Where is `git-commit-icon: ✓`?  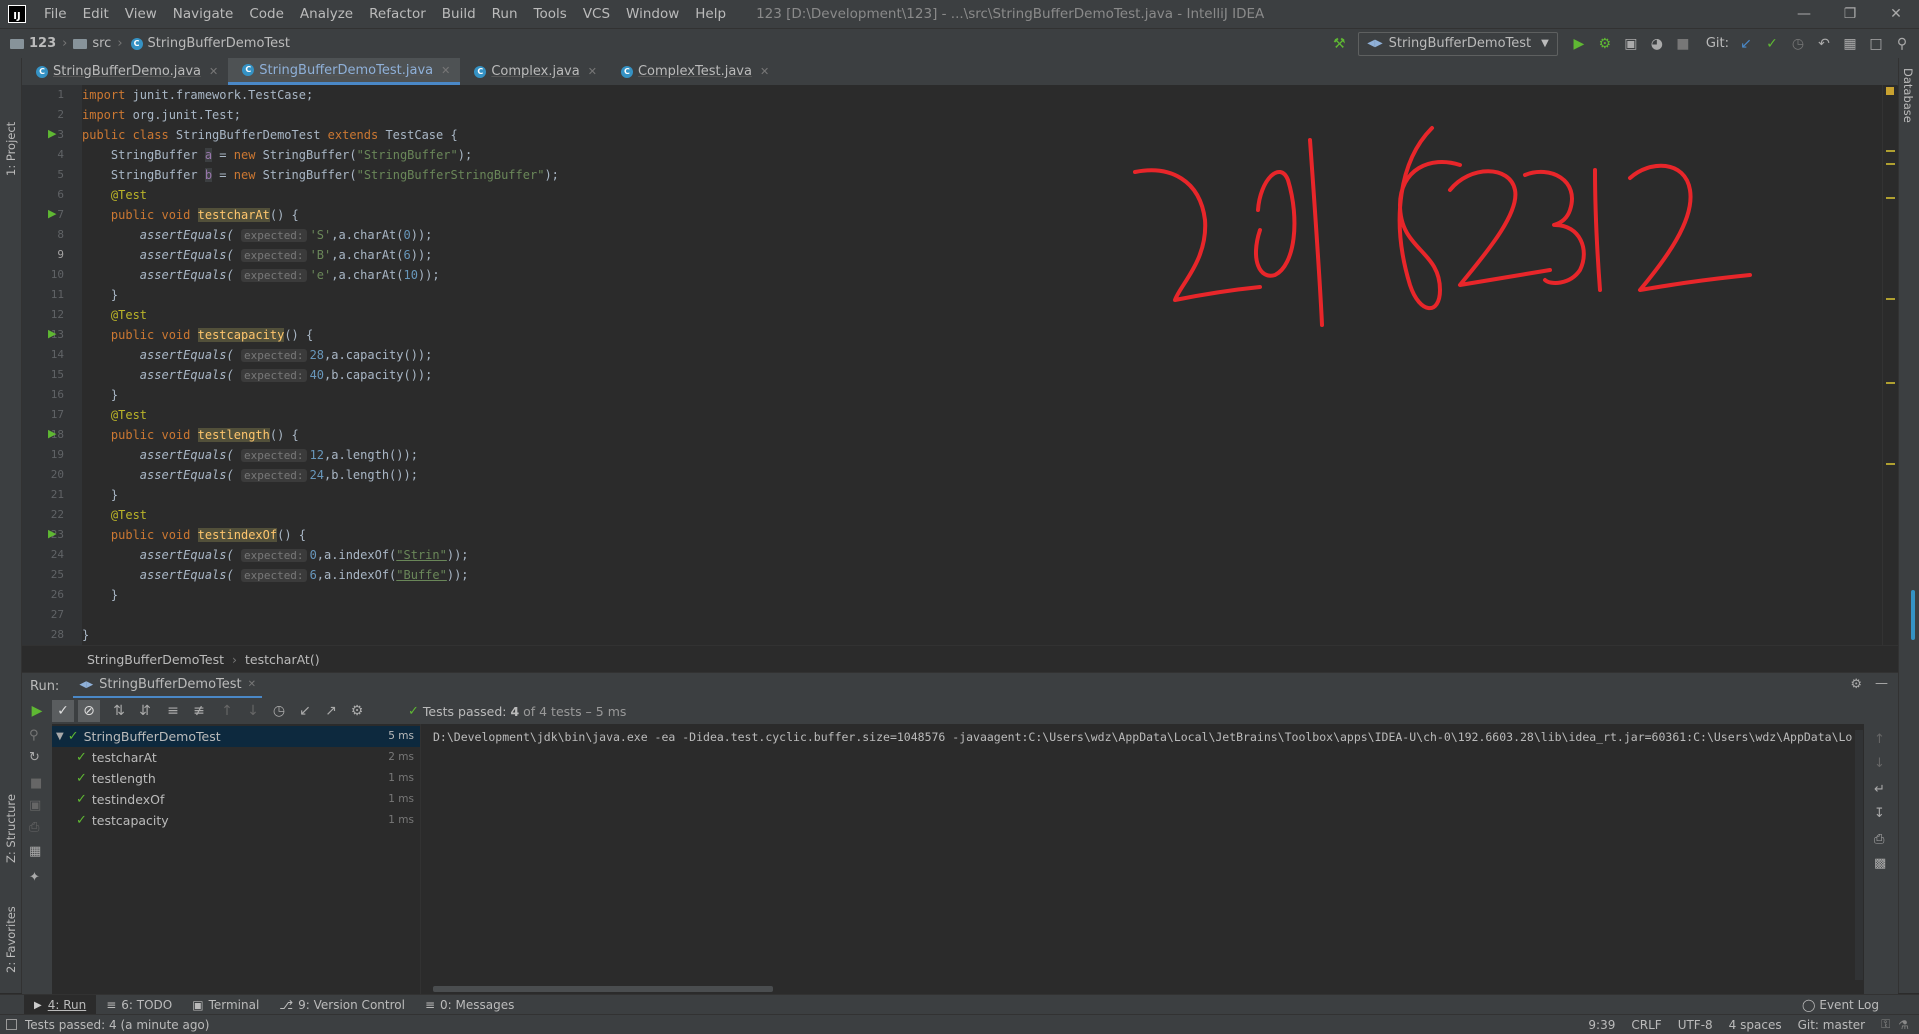 git-commit-icon: ✓ is located at coordinates (1772, 44).